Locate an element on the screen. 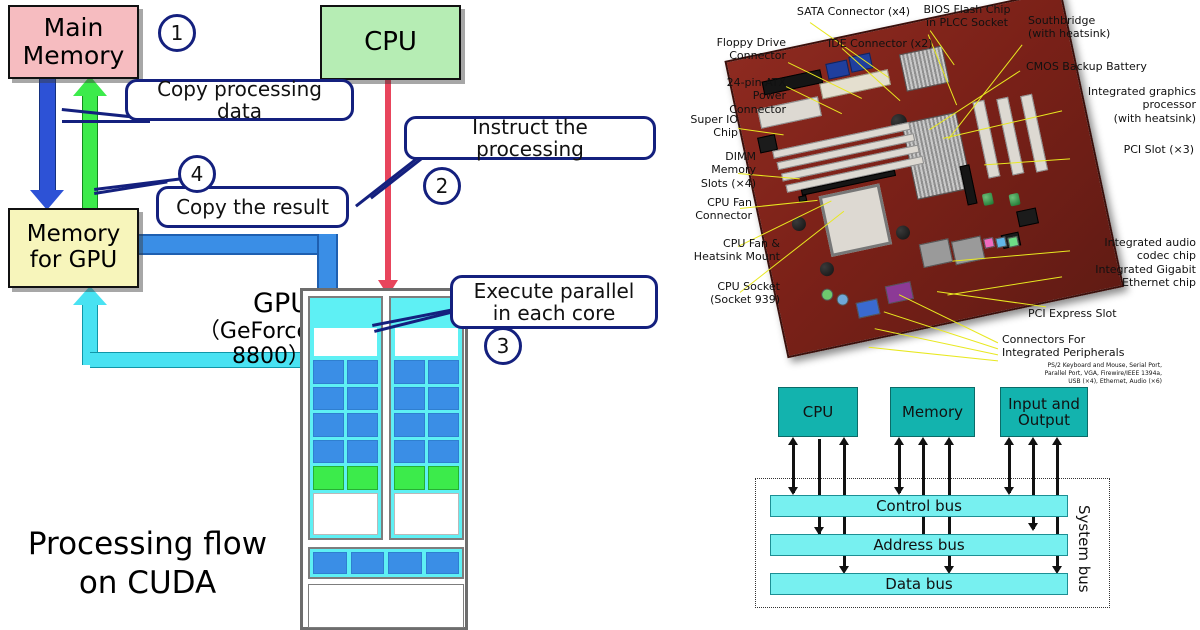 The height and width of the screenshot is (630, 1200). bus-node-memory: Memory is located at coordinates (932, 412).